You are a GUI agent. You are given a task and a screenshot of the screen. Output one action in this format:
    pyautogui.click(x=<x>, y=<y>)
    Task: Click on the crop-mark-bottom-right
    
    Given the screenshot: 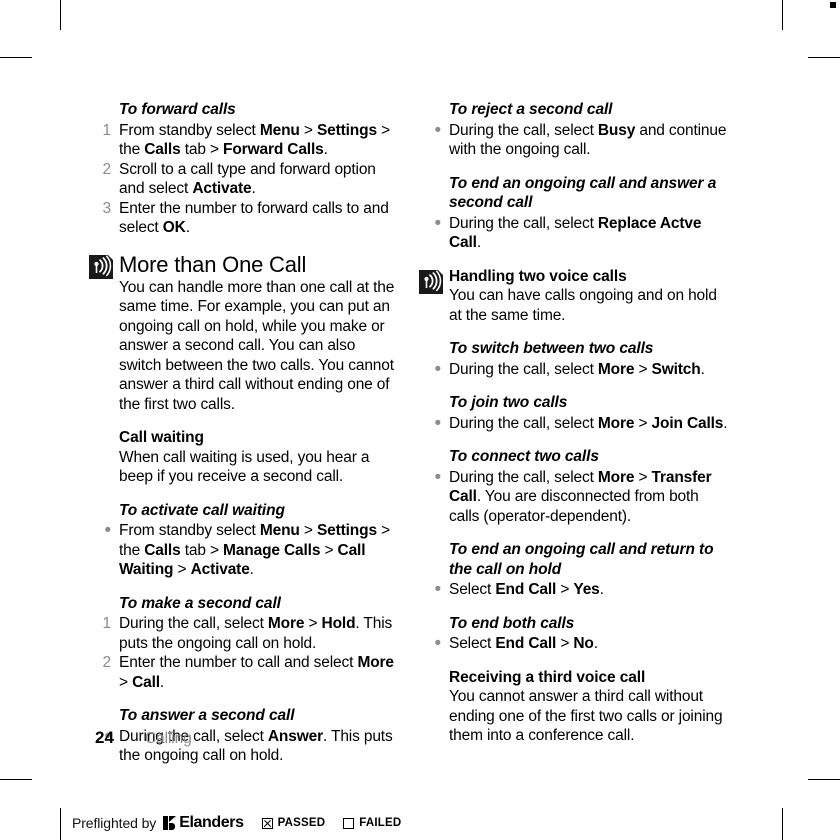 What is the action you would take?
    pyautogui.click(x=782, y=824)
    